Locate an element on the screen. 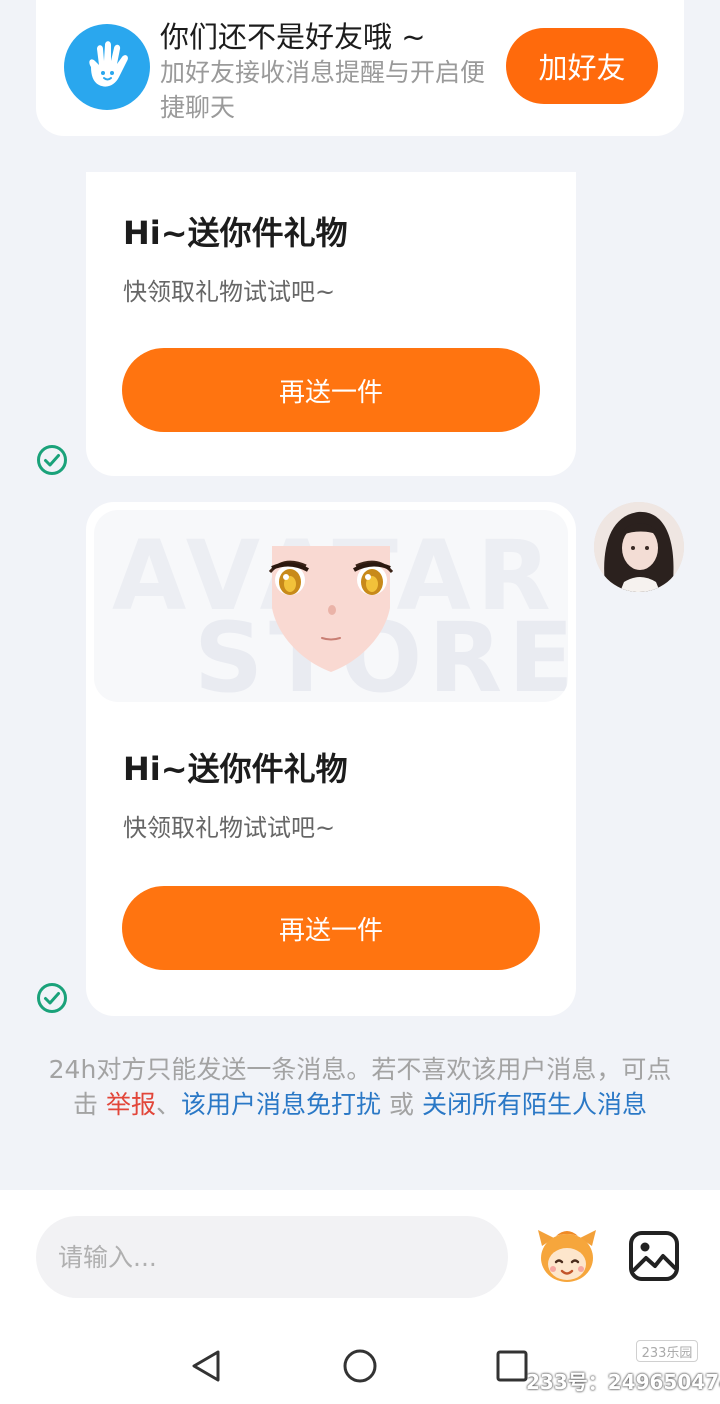 The width and height of the screenshot is (720, 1404). mute-user-link: 该用户消息免打扰 is located at coordinates (281, 1104).